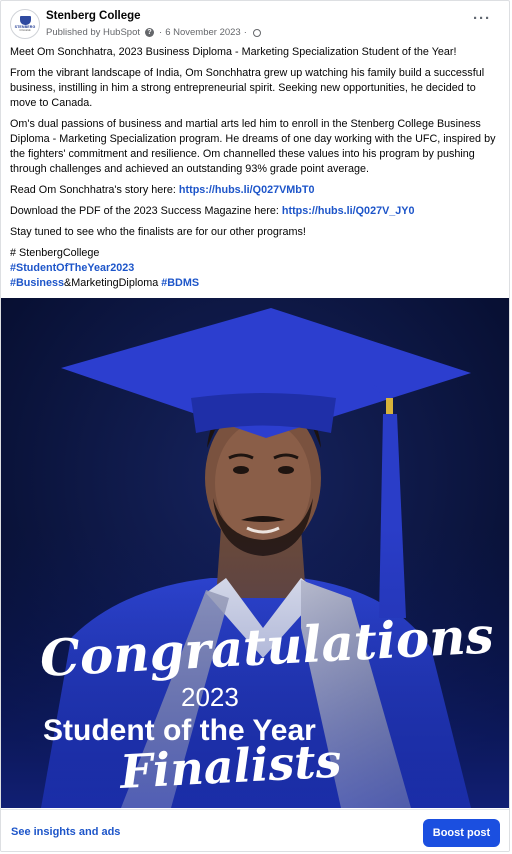 Image resolution: width=512 pixels, height=854 pixels. What do you see at coordinates (37, 283) in the screenshot?
I see `hashtag-business: #Business` at bounding box center [37, 283].